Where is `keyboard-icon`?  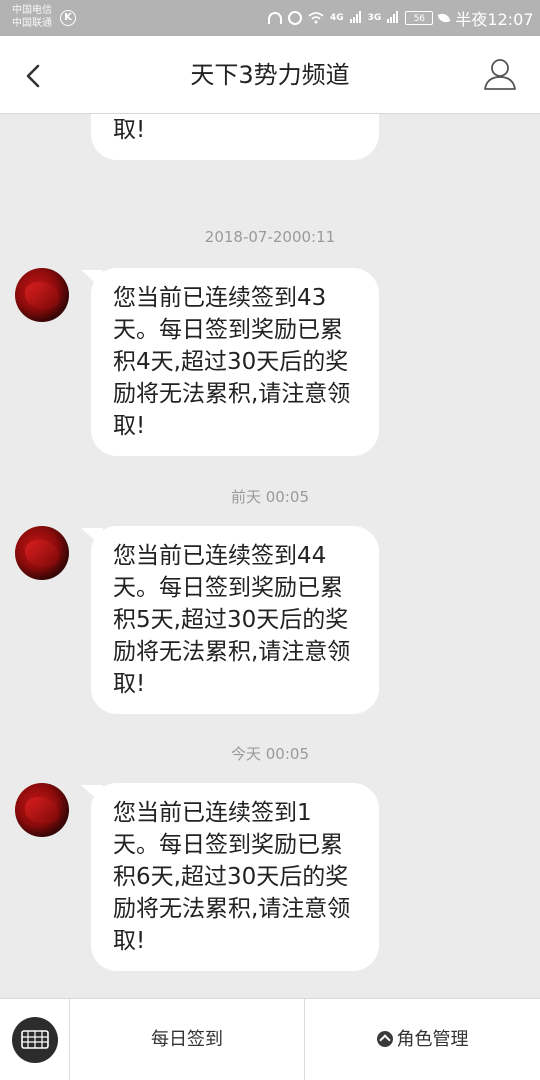 keyboard-icon is located at coordinates (35, 1039).